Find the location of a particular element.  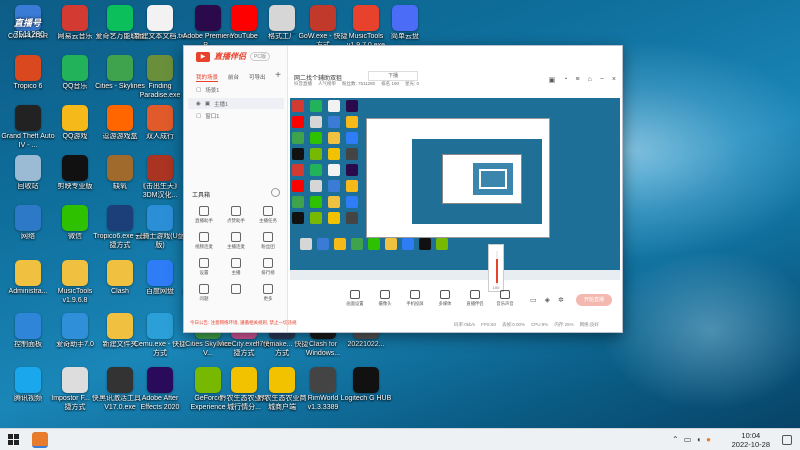

desktop-icon: Finding Paradise.exe is located at coordinates (160, 77).